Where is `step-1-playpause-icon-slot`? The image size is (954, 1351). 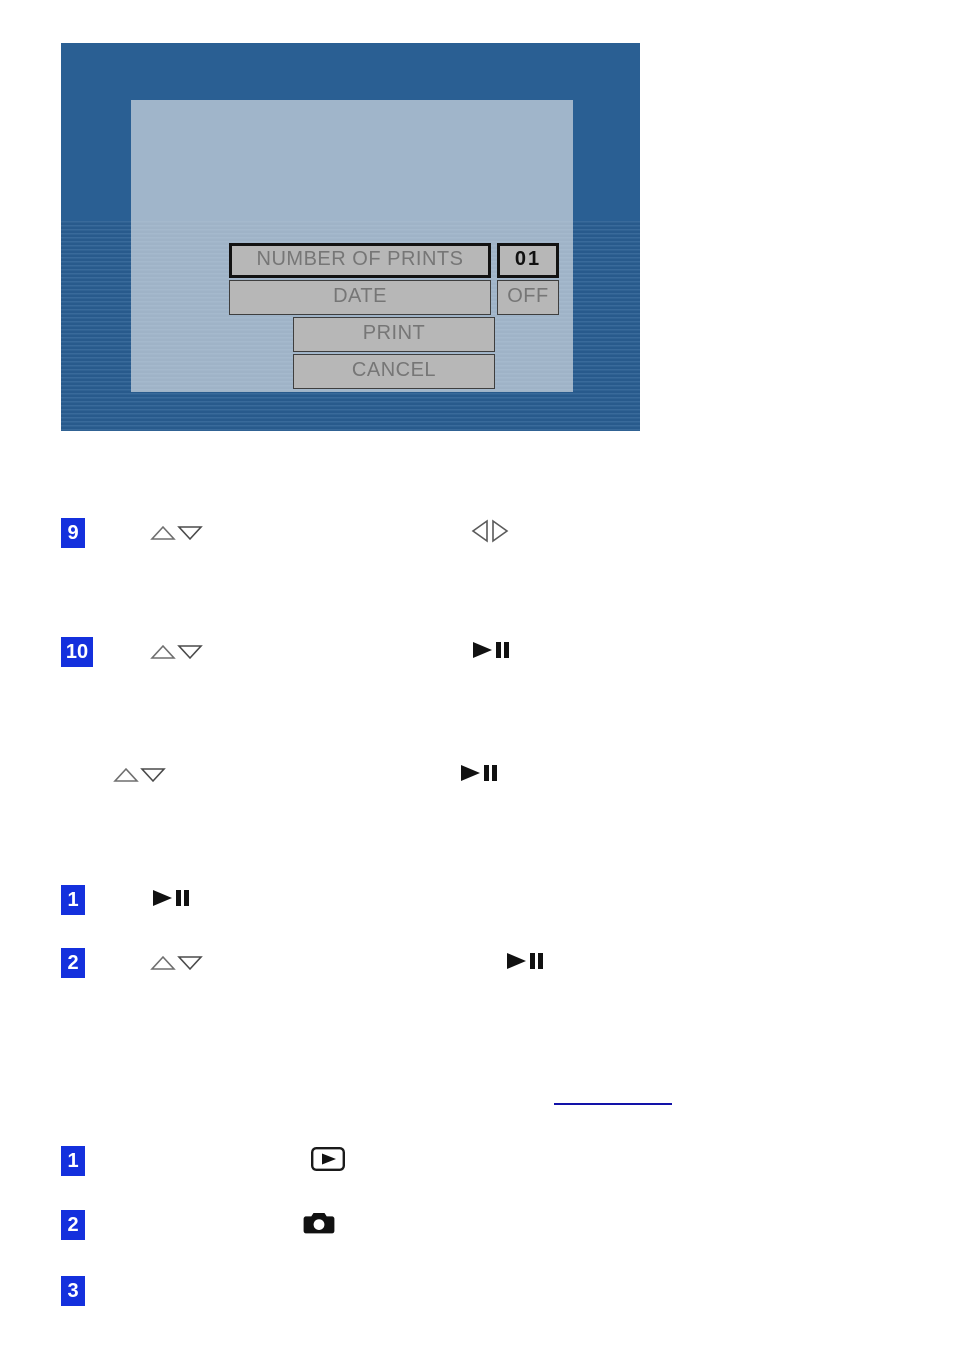 step-1-playpause-icon-slot is located at coordinates (171, 900).